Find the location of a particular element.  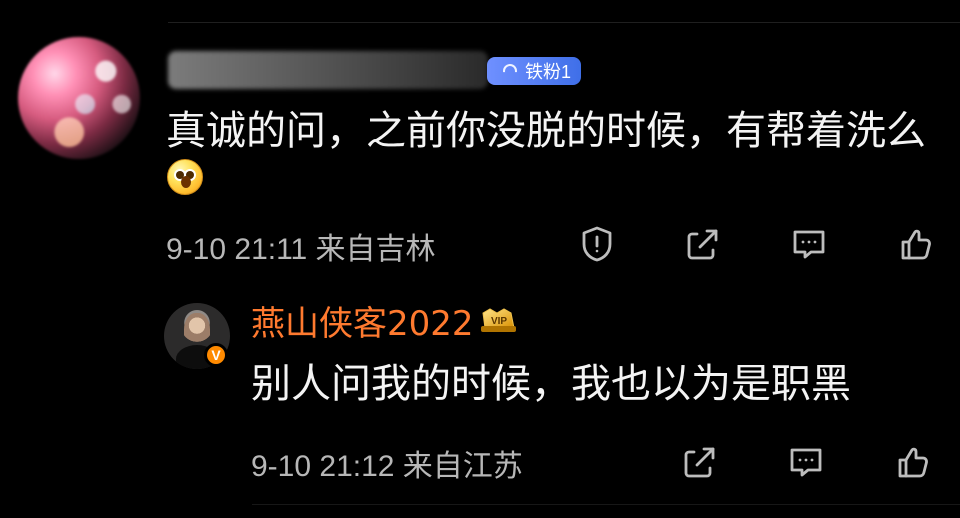

fan-badge-icon is located at coordinates (510, 71).